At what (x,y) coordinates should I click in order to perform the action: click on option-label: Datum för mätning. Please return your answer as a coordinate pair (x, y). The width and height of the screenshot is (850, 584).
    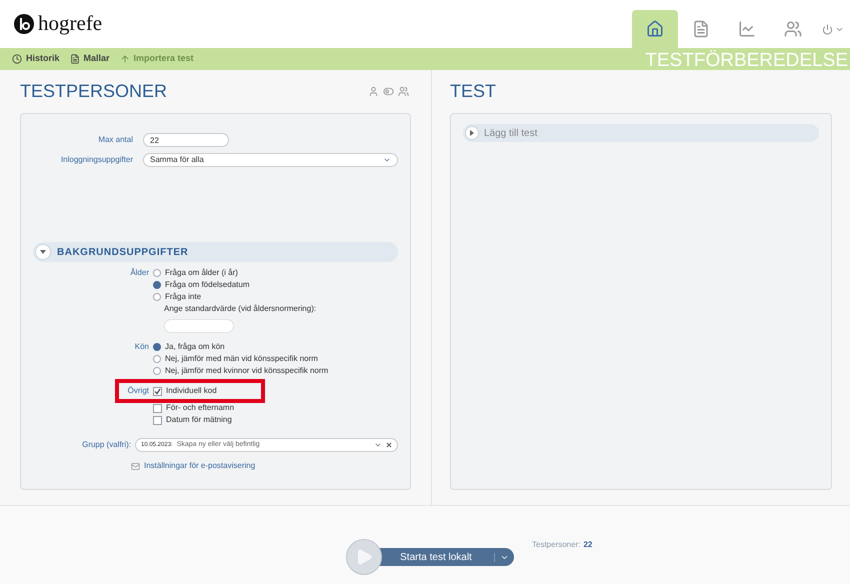
    Looking at the image, I should click on (199, 420).